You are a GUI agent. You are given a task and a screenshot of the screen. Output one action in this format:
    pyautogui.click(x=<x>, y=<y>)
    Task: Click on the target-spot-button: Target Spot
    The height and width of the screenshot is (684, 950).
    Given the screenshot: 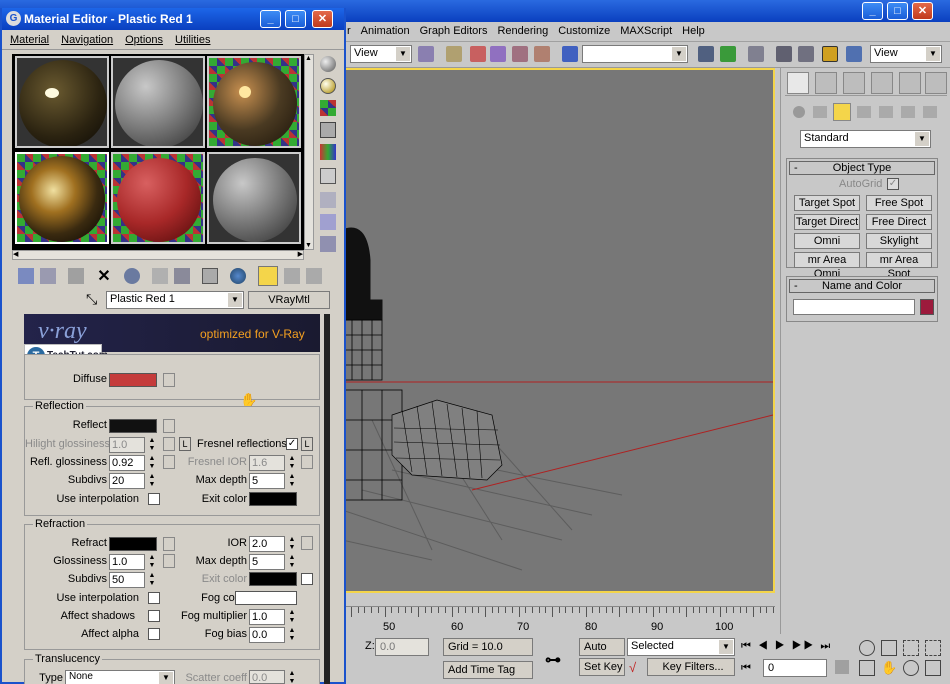 What is the action you would take?
    pyautogui.click(x=827, y=203)
    